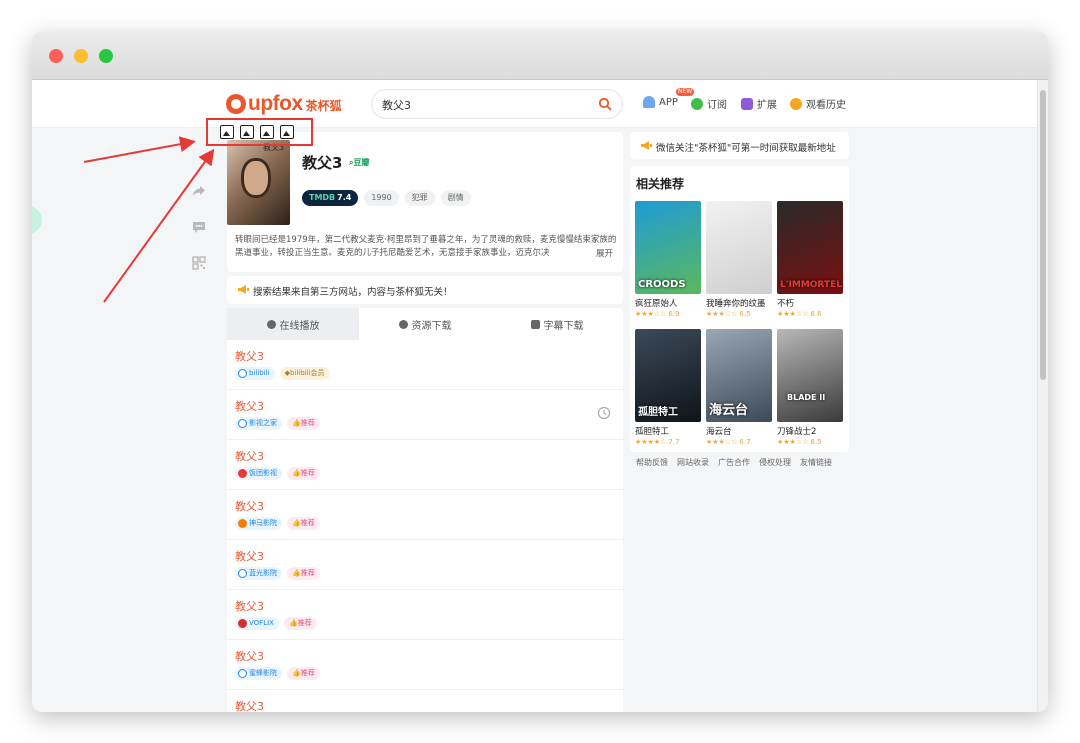  Describe the element at coordinates (282, 373) in the screenshot. I see `result-meta: bilibili ◆bilibili会员` at that location.